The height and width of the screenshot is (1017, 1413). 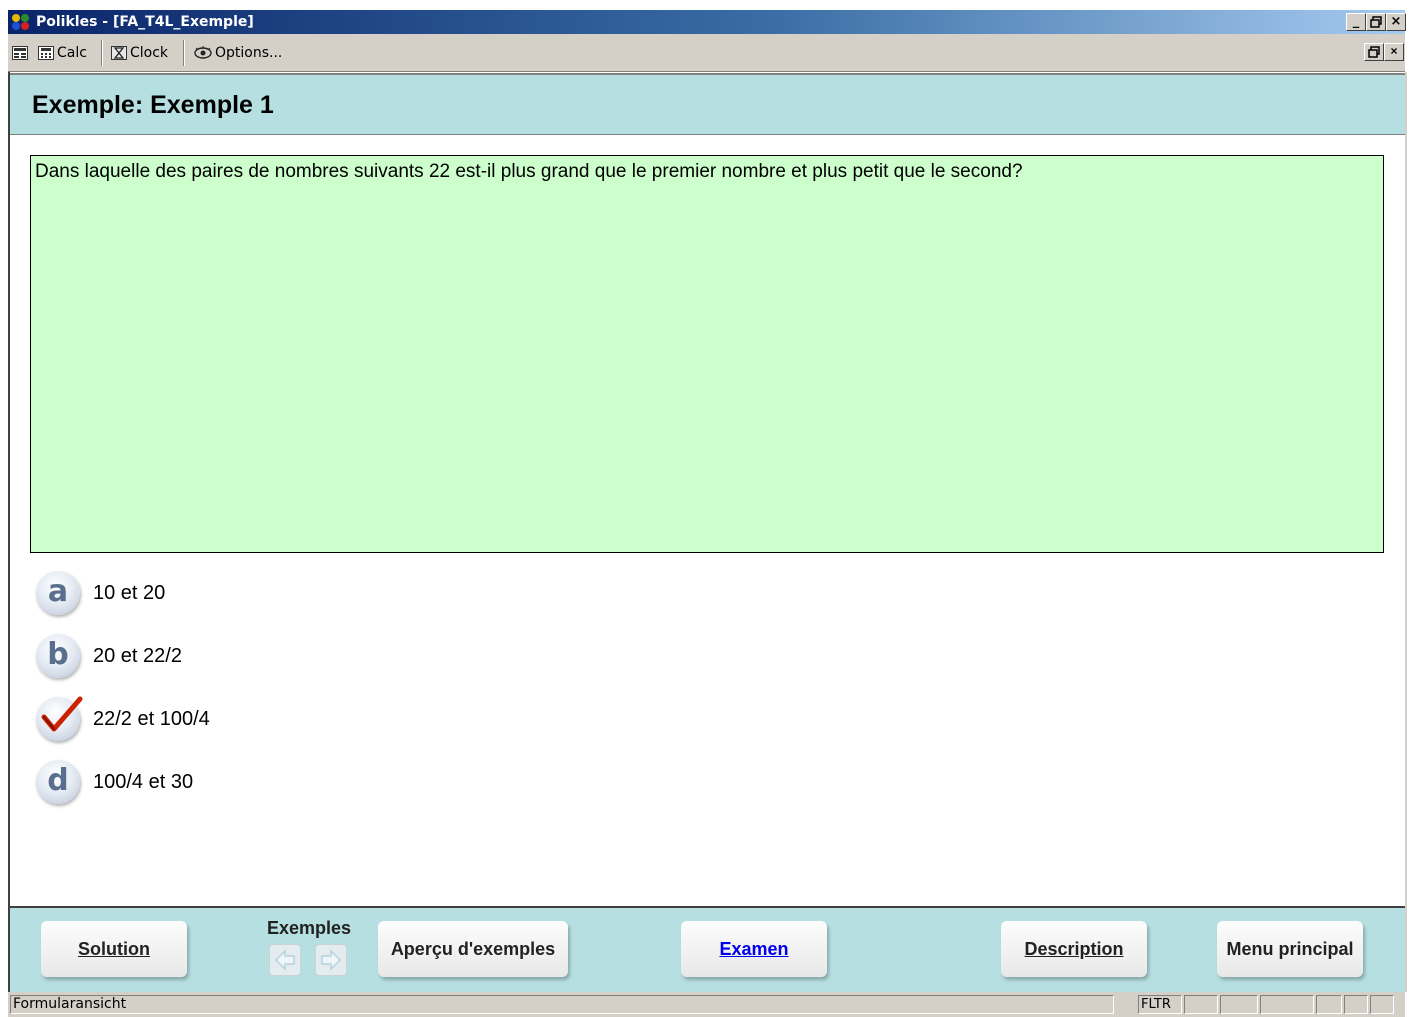 I want to click on answer-badge-c, so click(x=59, y=718).